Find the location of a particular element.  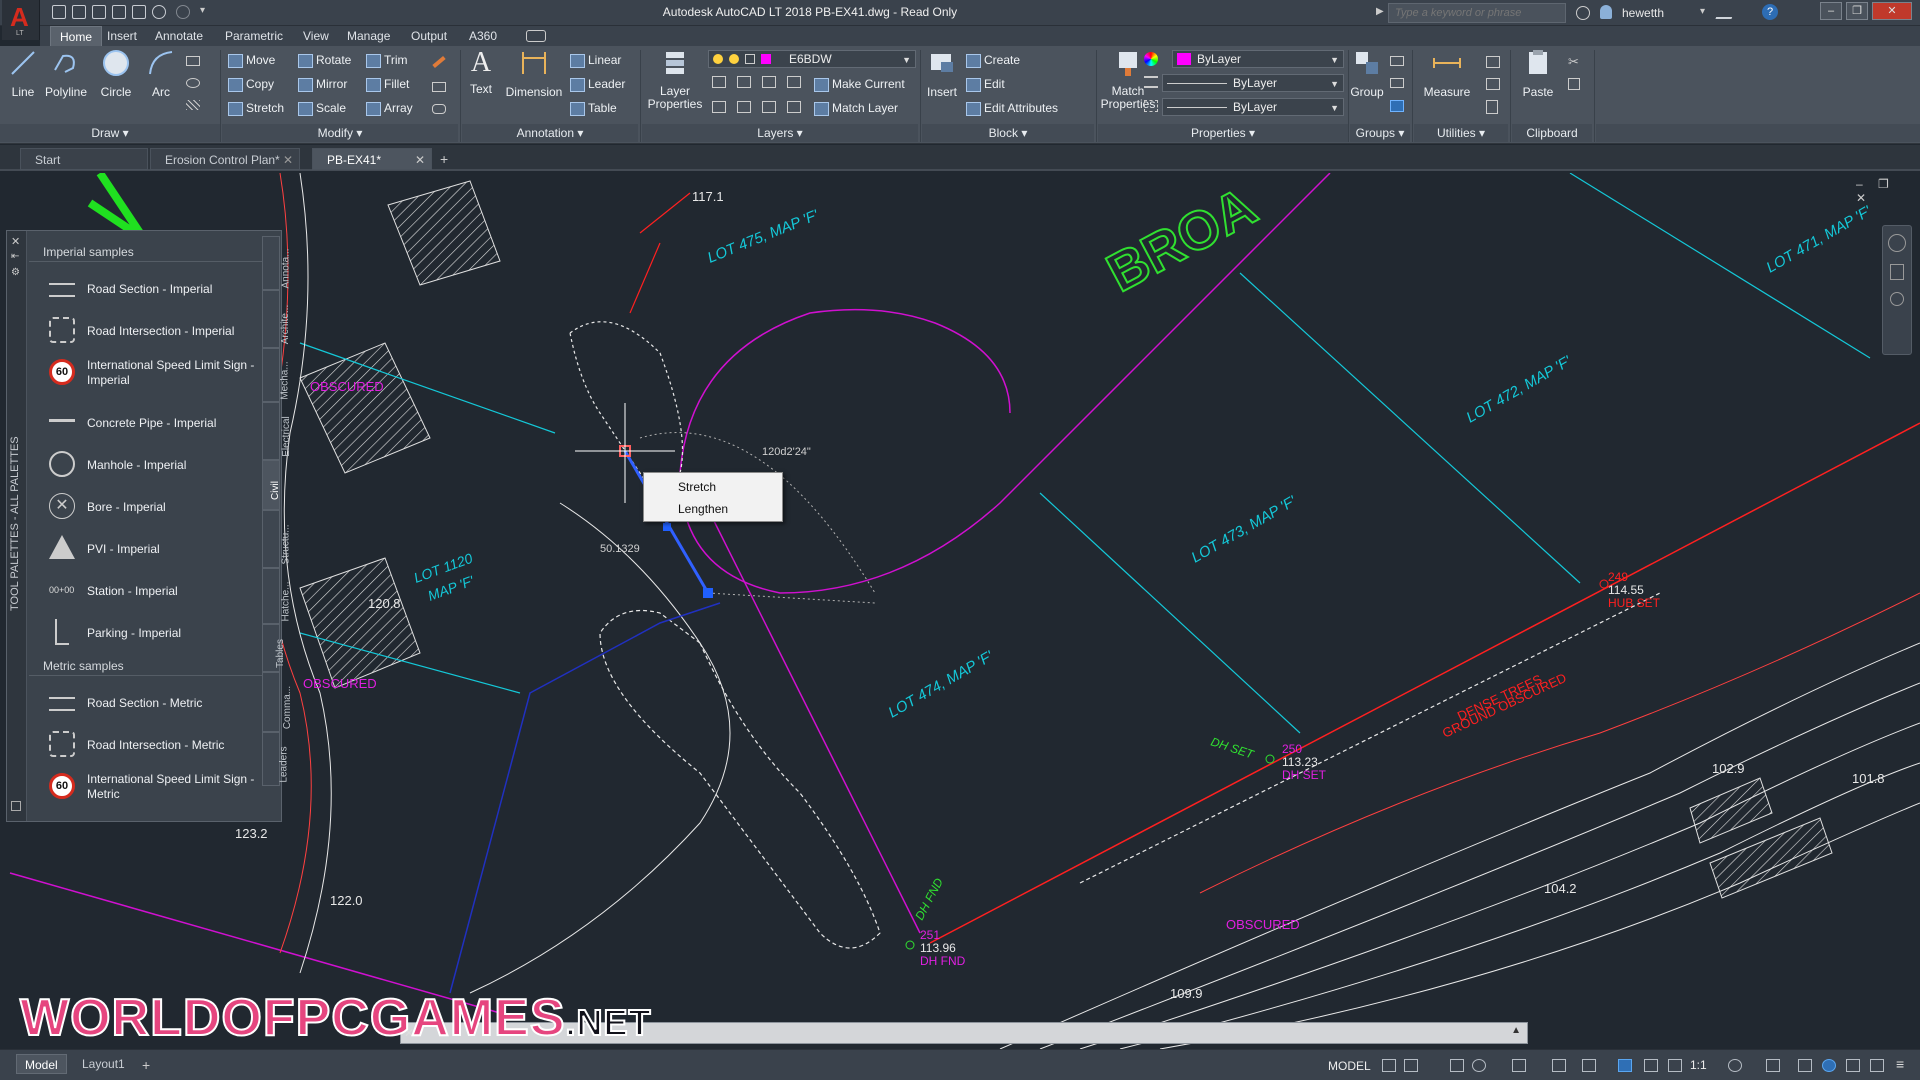

make-current-button: Make Current is located at coordinates (858, 84).